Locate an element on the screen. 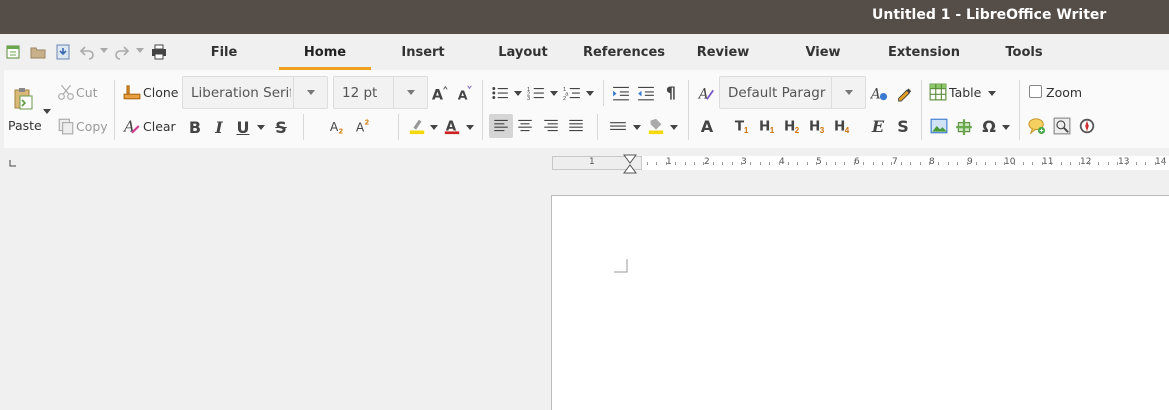  undo-dropdown-icon is located at coordinates (104, 52).